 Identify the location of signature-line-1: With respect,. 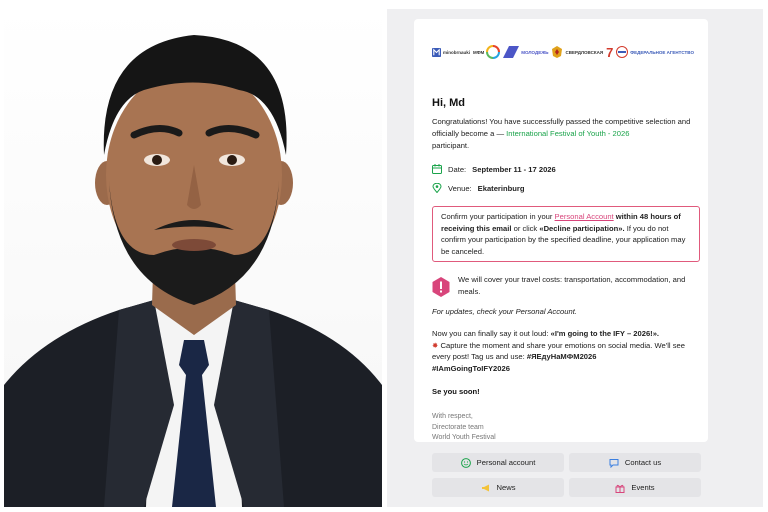
(452, 416).